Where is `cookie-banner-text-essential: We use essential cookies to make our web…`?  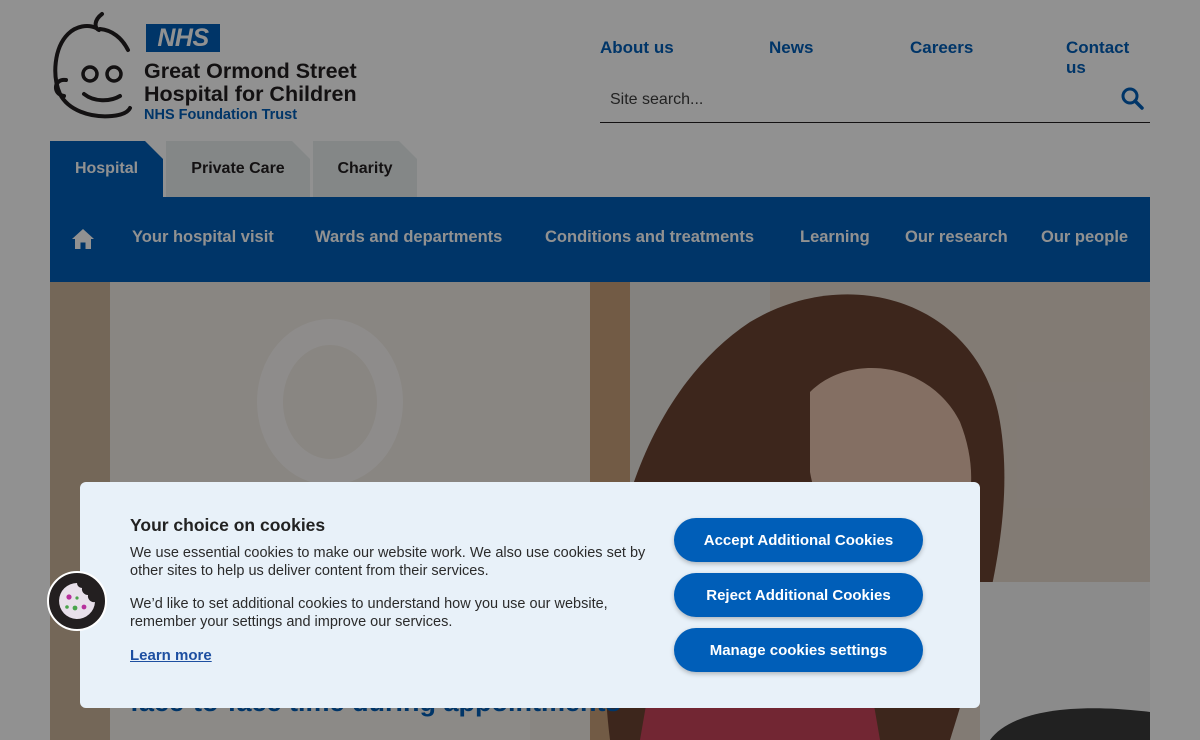
cookie-banner-text-essential: We use essential cookies to make our web… is located at coordinates (388, 562).